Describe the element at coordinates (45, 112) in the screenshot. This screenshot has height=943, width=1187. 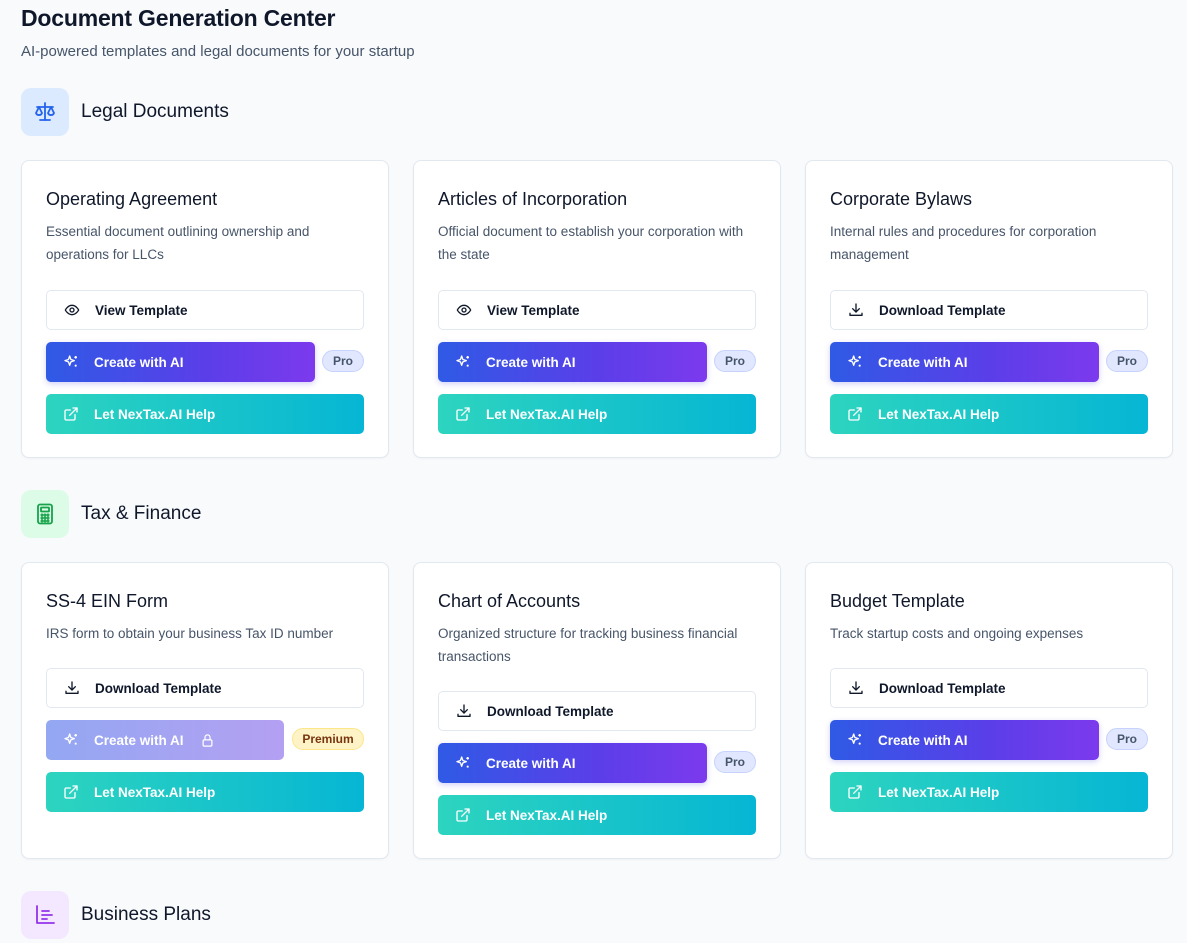
I see `scale-icon` at that location.